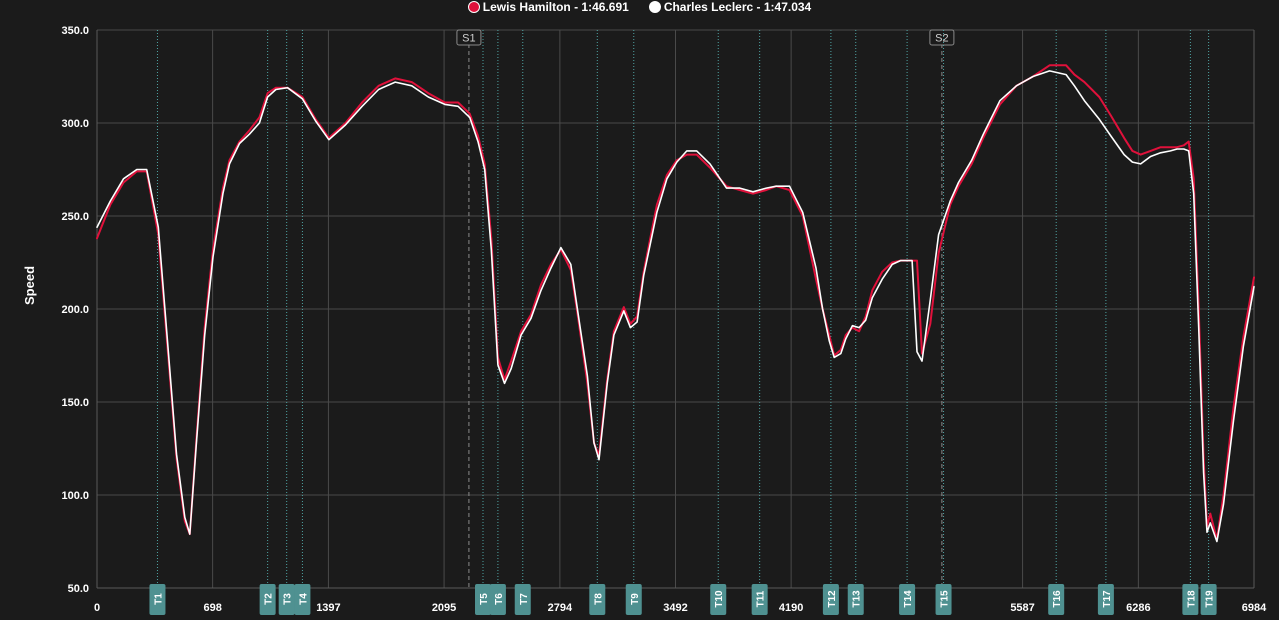 The width and height of the screenshot is (1279, 620). I want to click on x-tick-label: 0, so click(97, 608).